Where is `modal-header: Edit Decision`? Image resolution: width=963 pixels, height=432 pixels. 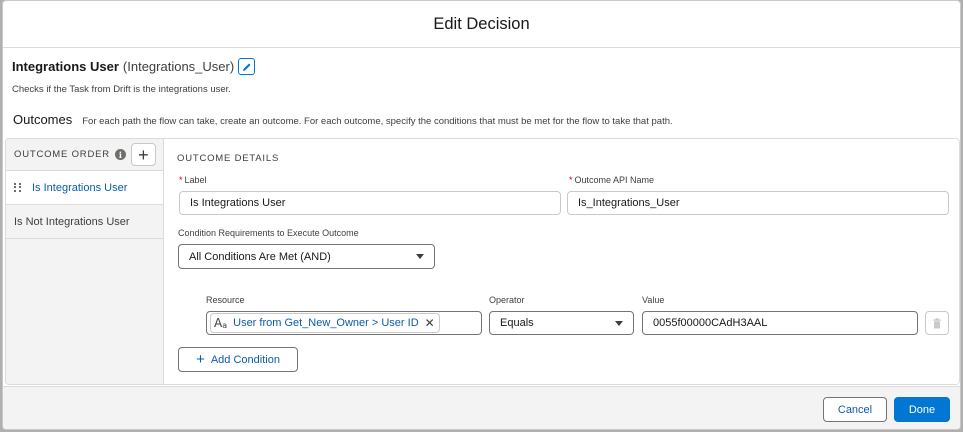 modal-header: Edit Decision is located at coordinates (481, 24).